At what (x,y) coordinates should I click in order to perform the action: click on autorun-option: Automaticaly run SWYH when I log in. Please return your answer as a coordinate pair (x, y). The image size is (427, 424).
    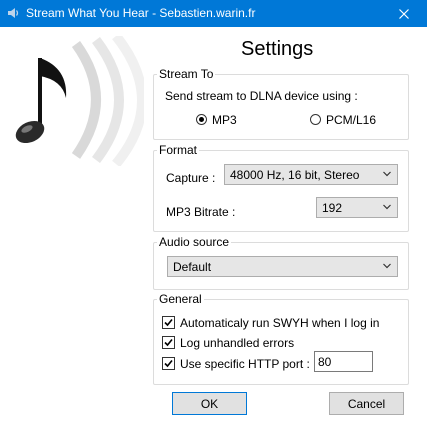
    Looking at the image, I should click on (282, 323).